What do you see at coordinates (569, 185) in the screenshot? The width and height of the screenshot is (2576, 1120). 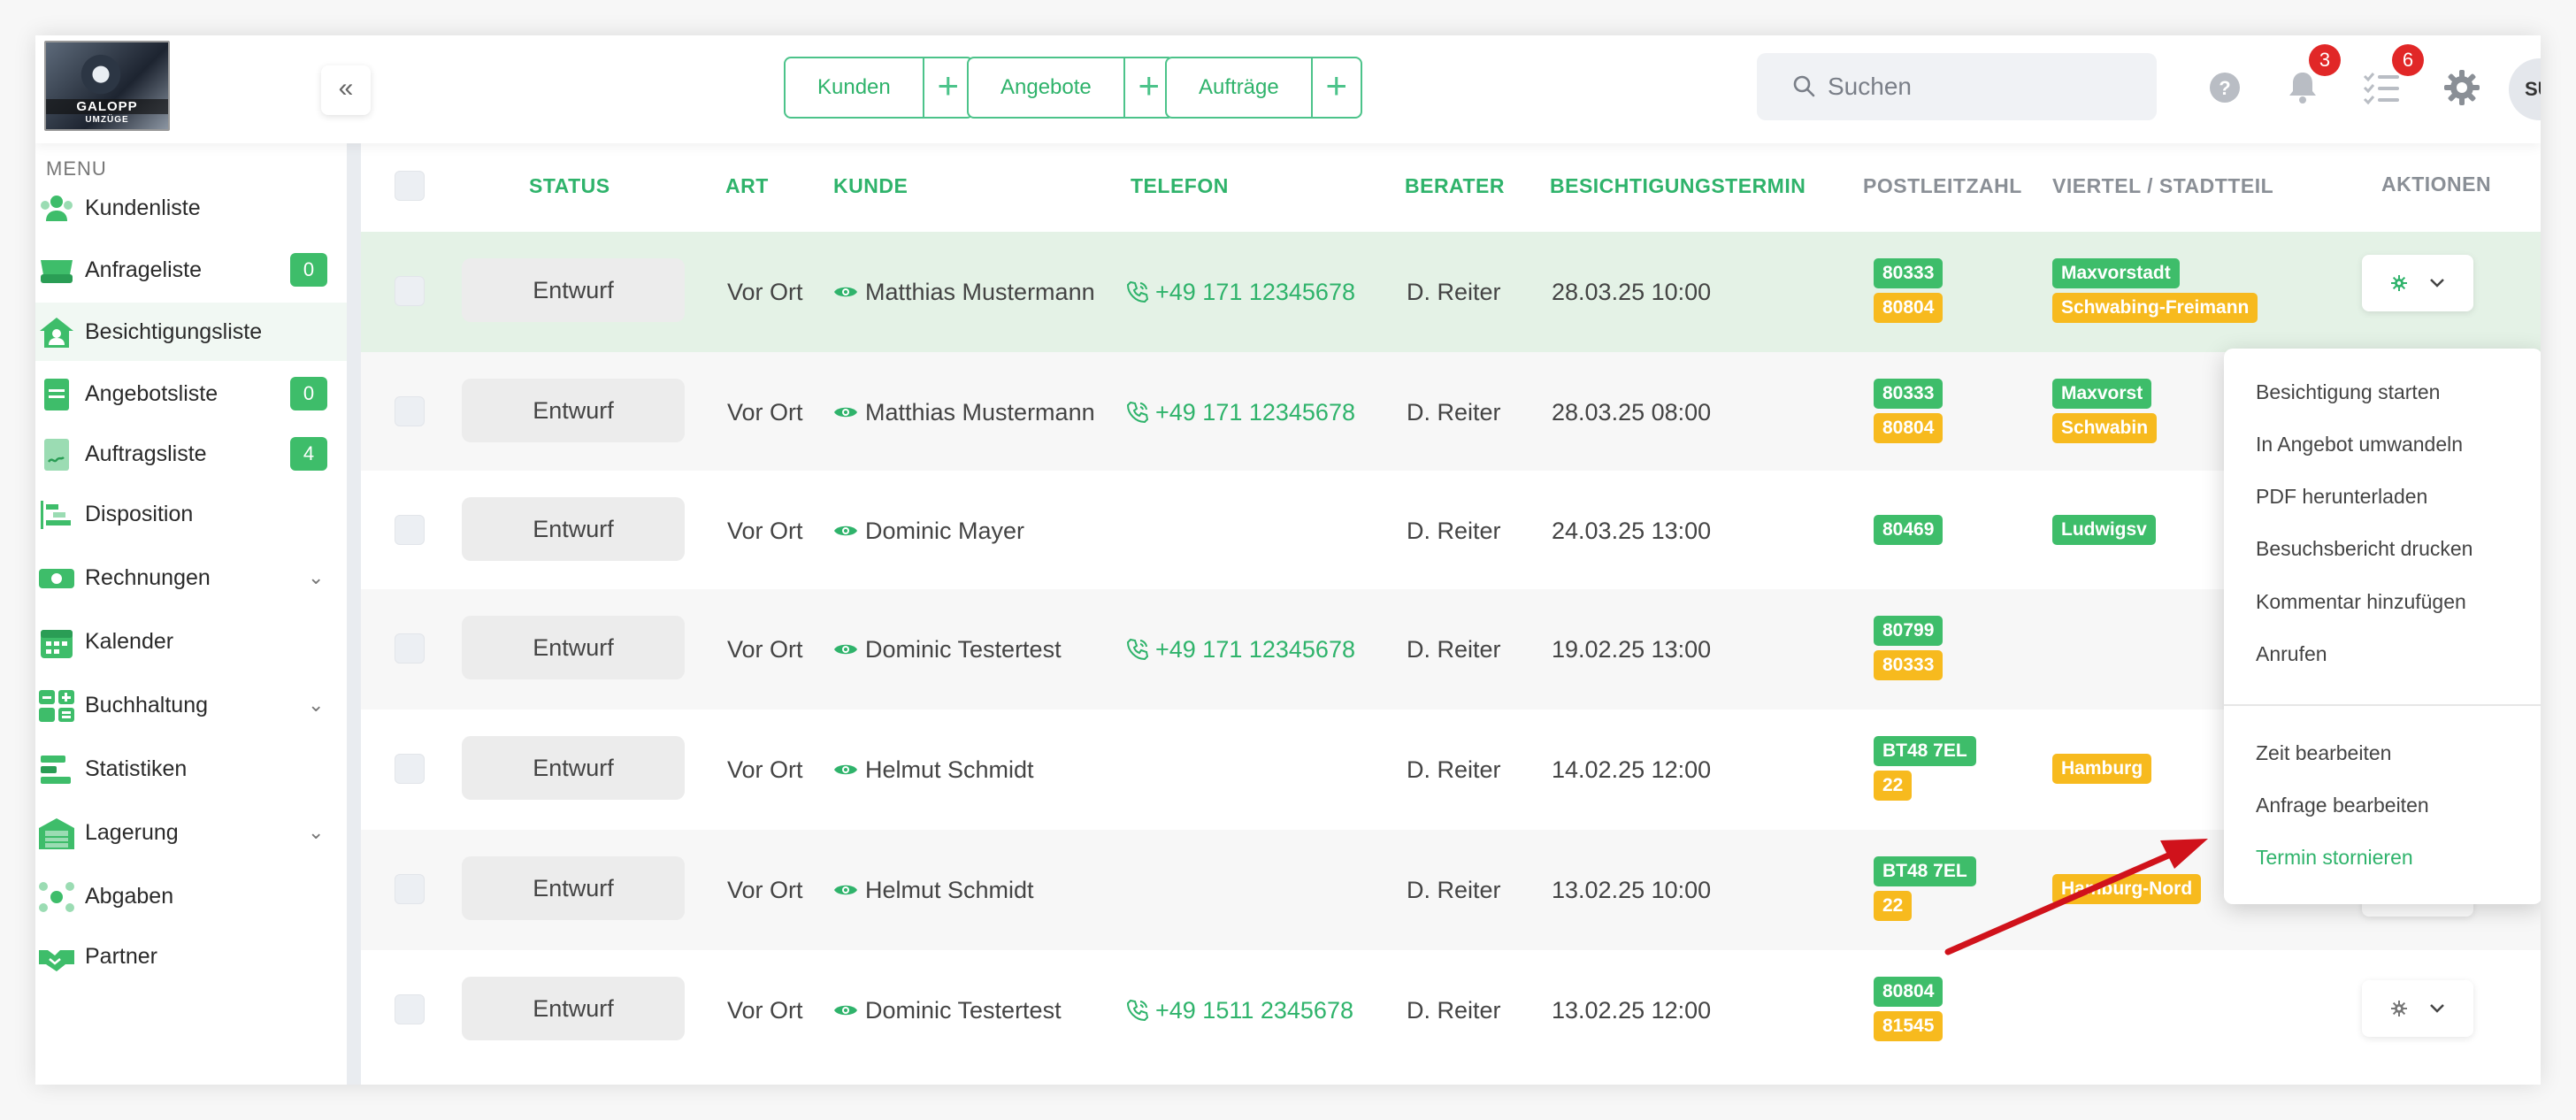 I see `header-status: STATUS` at bounding box center [569, 185].